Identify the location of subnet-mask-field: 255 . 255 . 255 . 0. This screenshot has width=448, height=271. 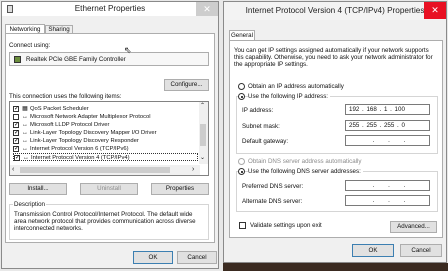
(387, 125).